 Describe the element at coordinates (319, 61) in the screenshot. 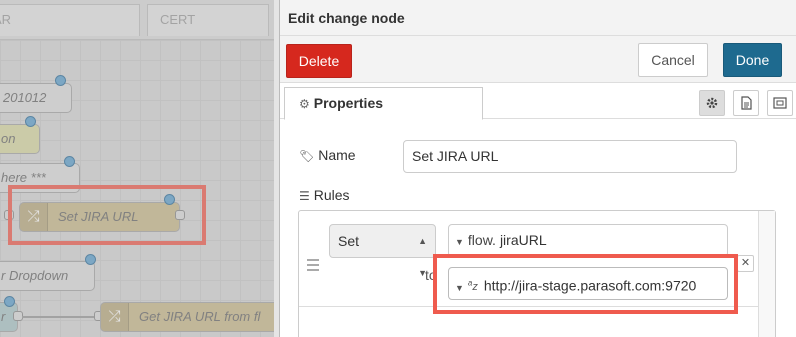

I see `delete-button: Delete` at that location.